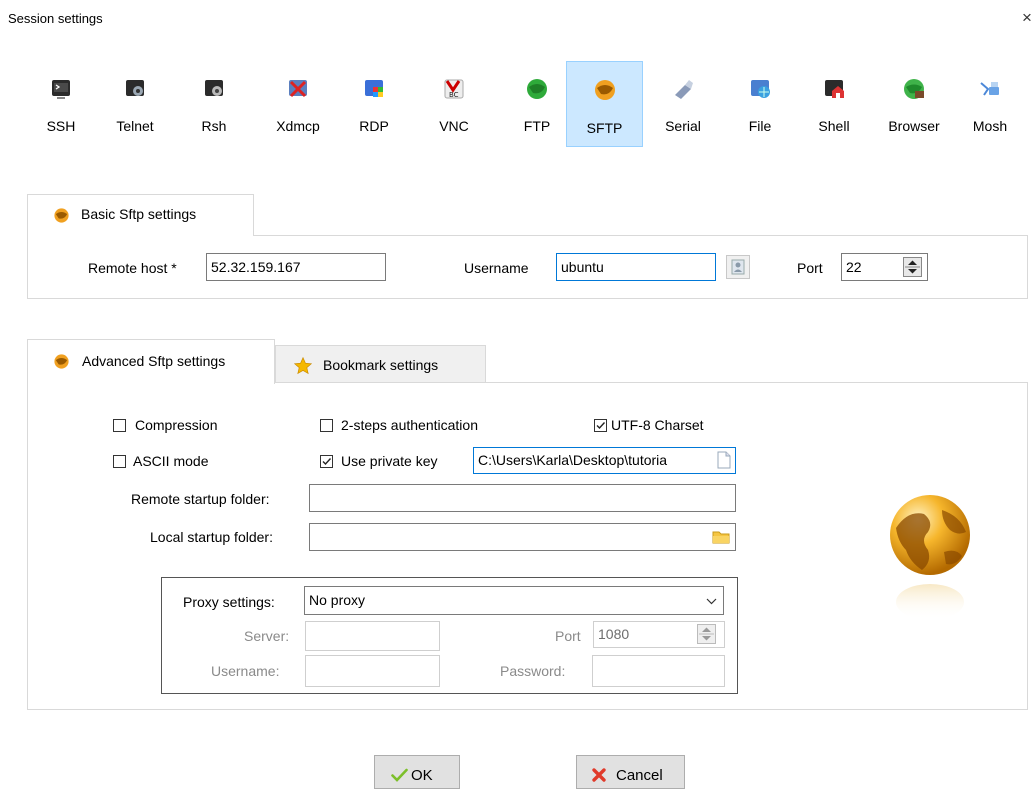 The image size is (1035, 789). Describe the element at coordinates (135, 104) in the screenshot. I see `session-type-telnet: Telnet` at that location.